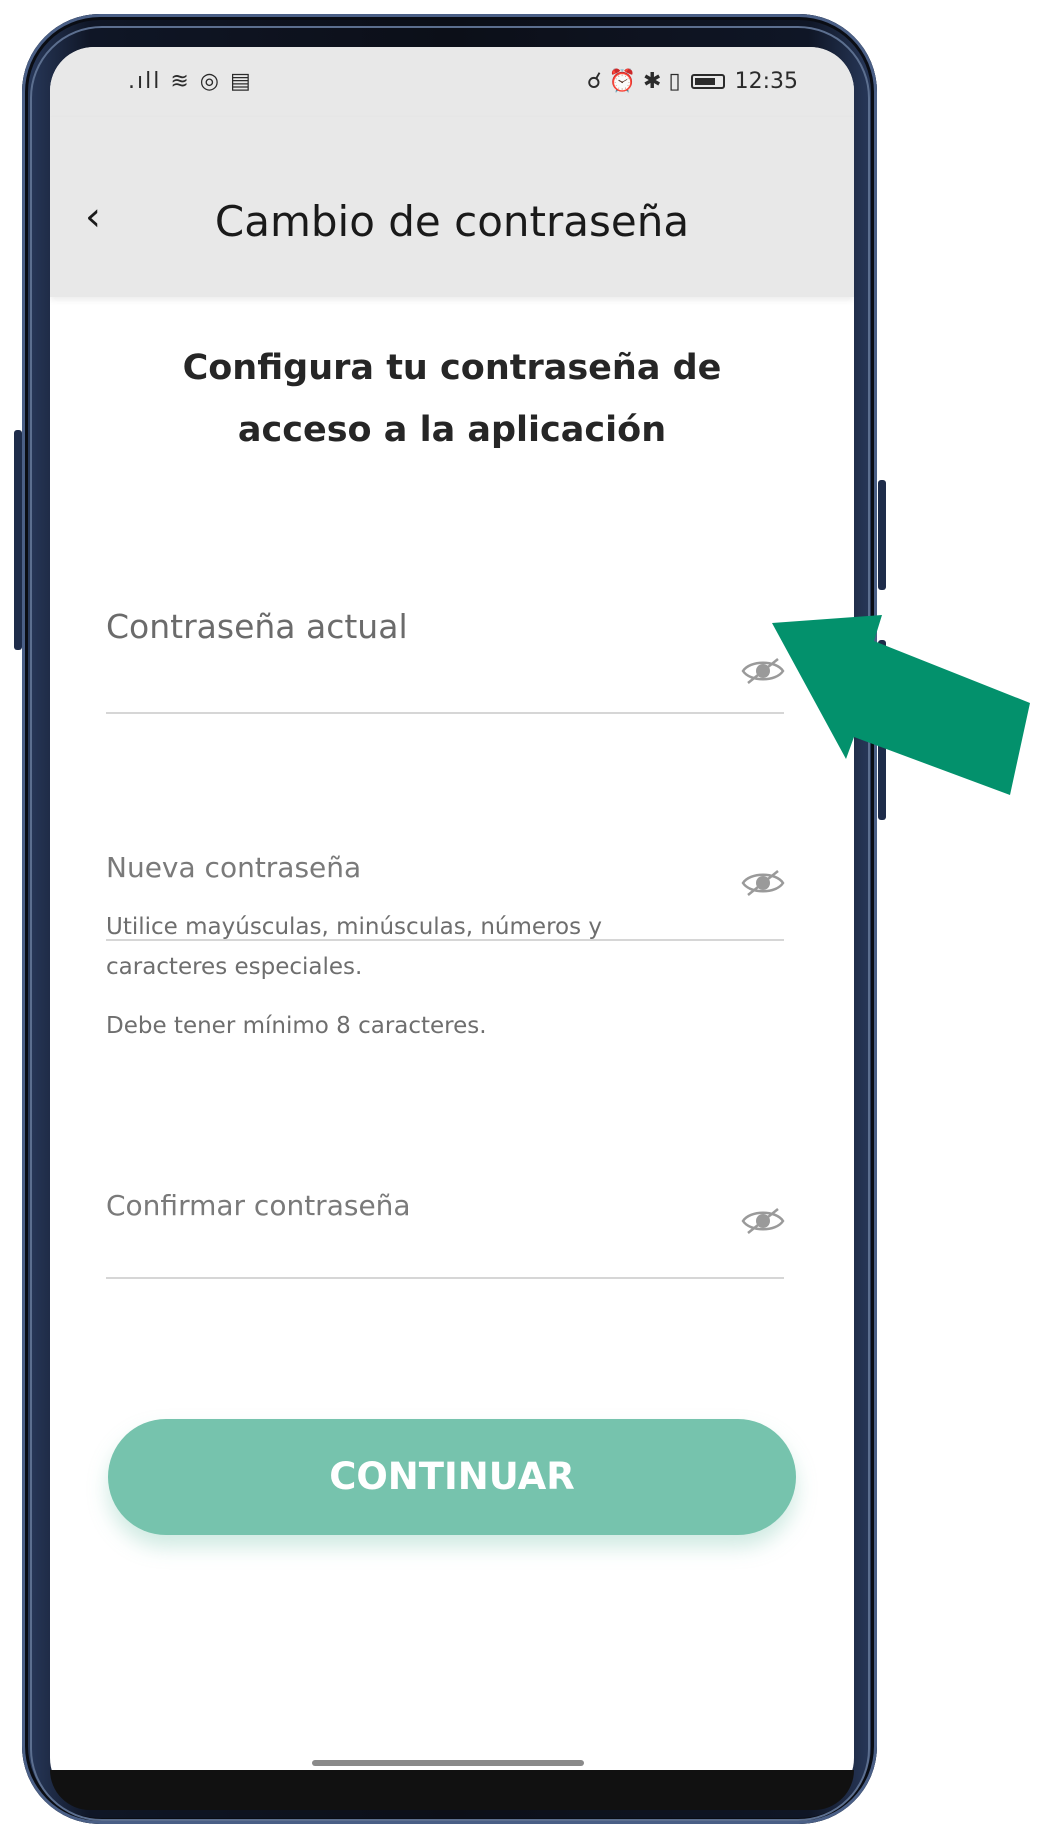 This screenshot has height=1829, width=1038. What do you see at coordinates (296, 1026) in the screenshot?
I see `hint-min-length: Debe tener mínimo 8 caracteres.` at bounding box center [296, 1026].